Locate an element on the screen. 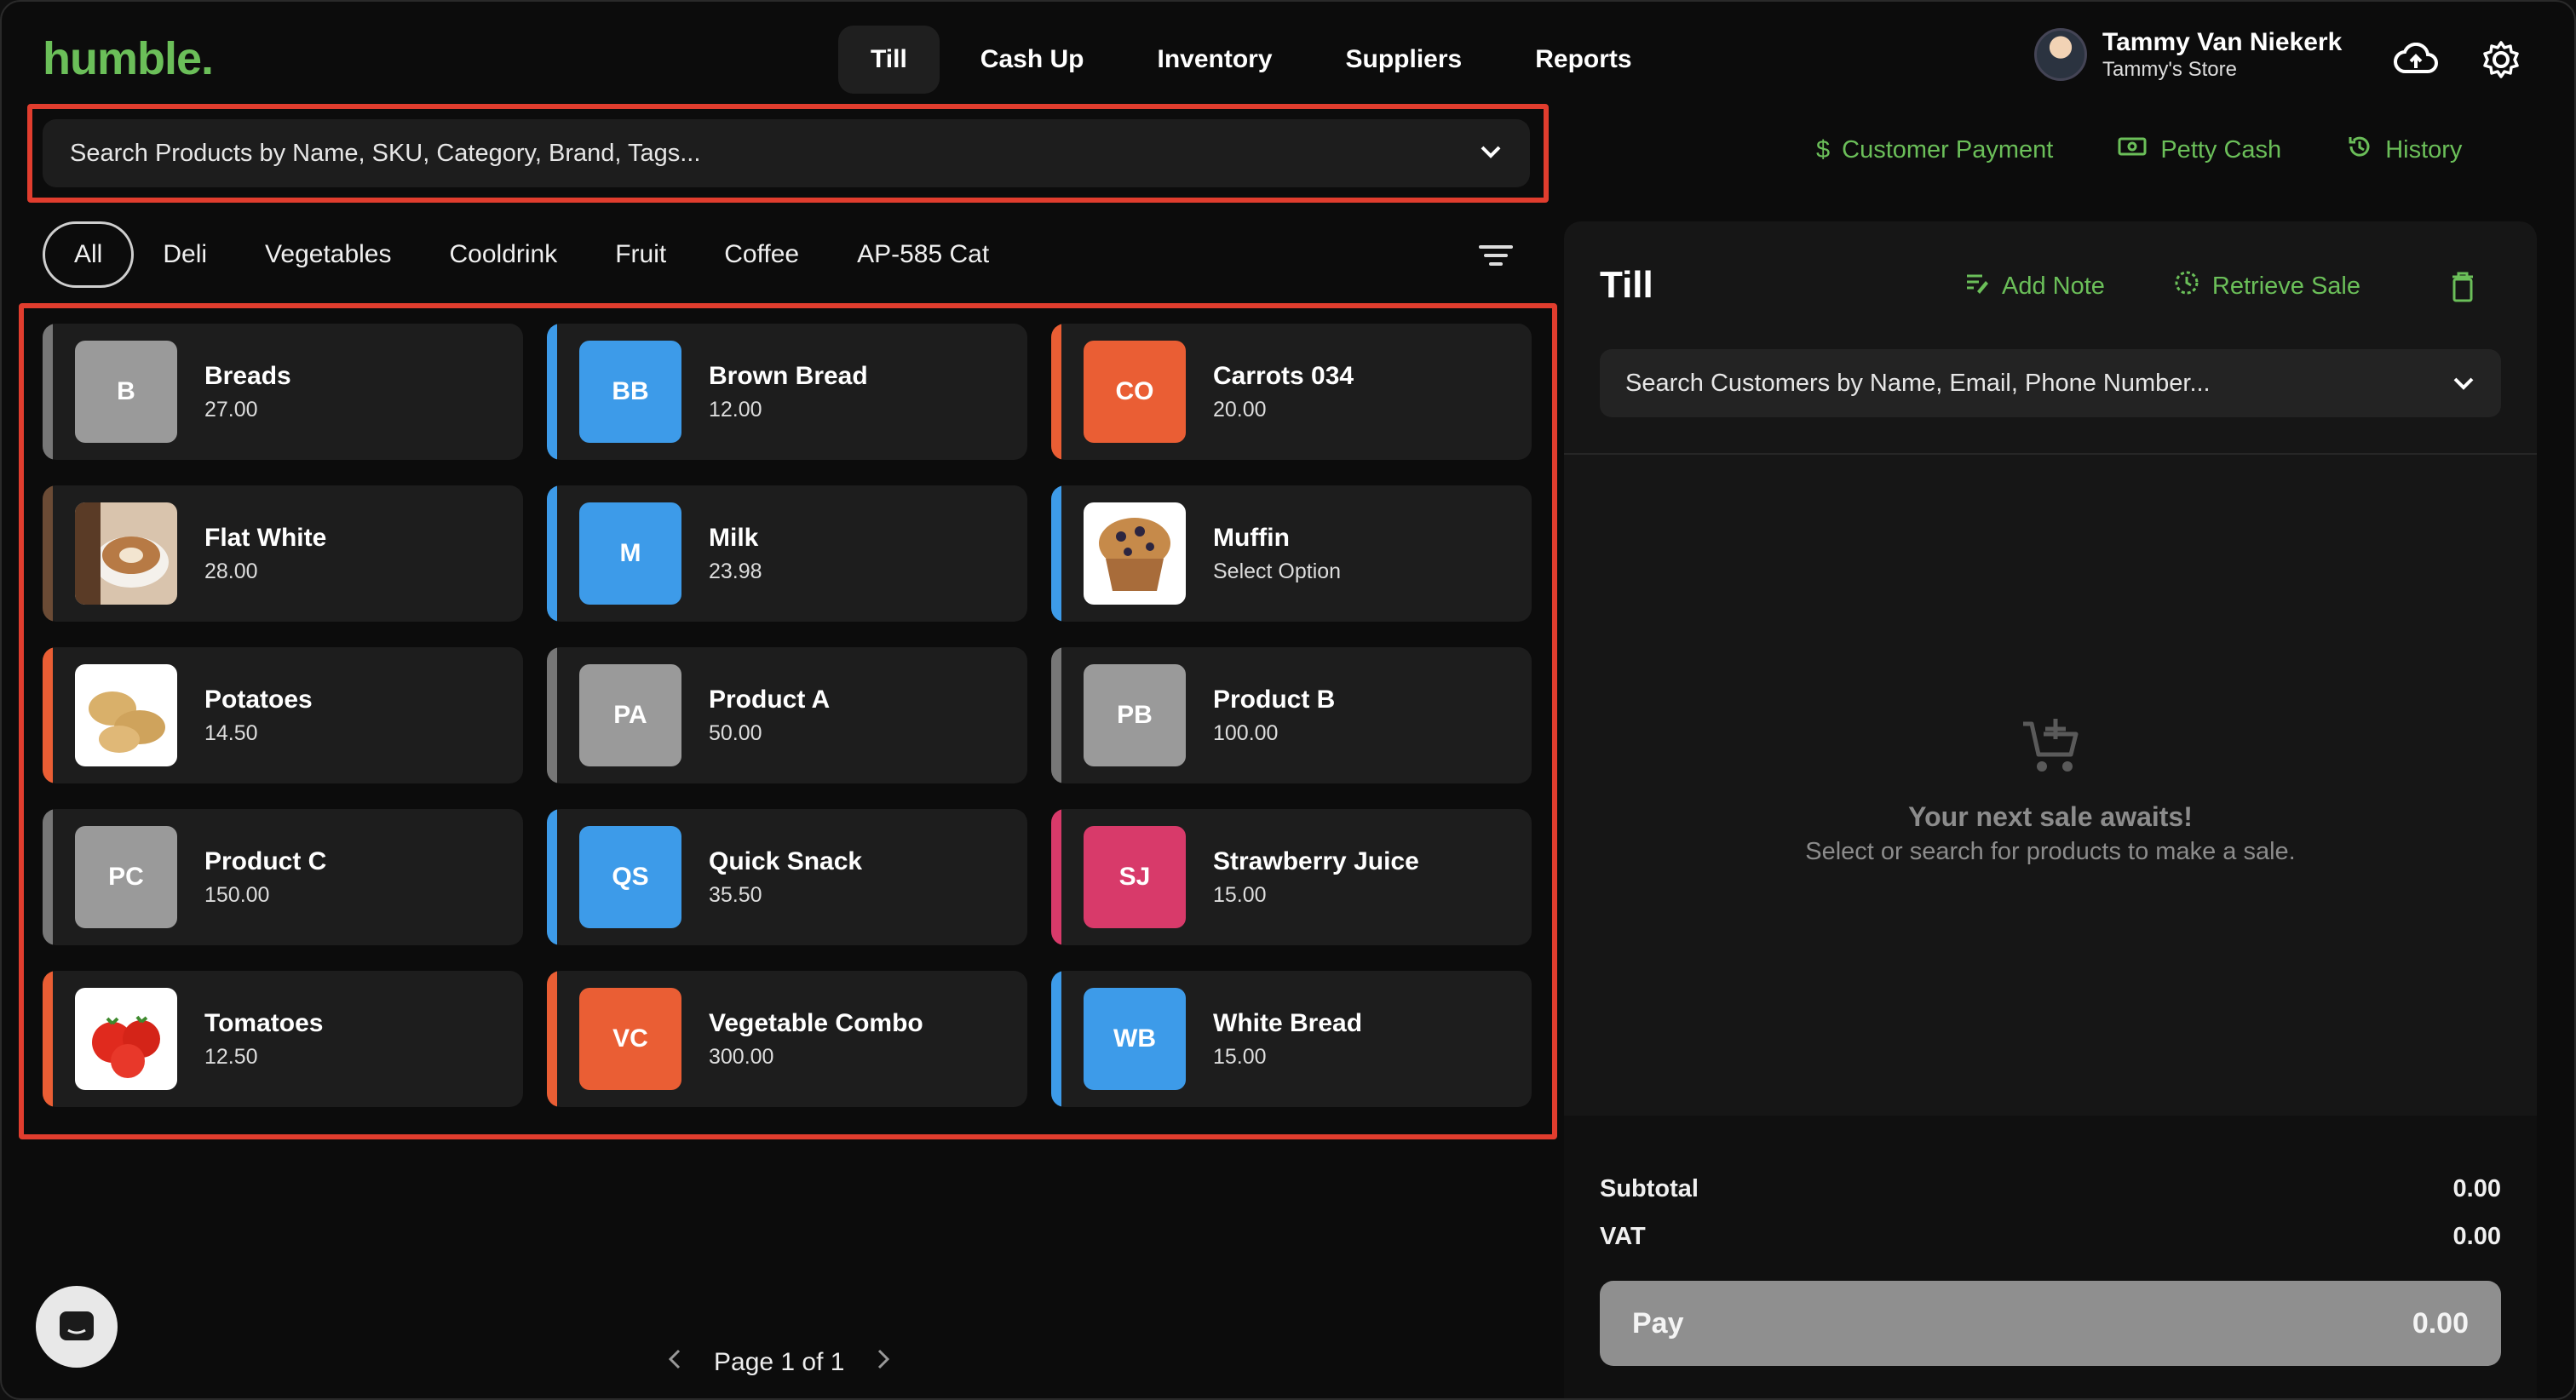 This screenshot has width=2576, height=1400. product-card: QS Quick Snack 35.50 is located at coordinates (787, 877).